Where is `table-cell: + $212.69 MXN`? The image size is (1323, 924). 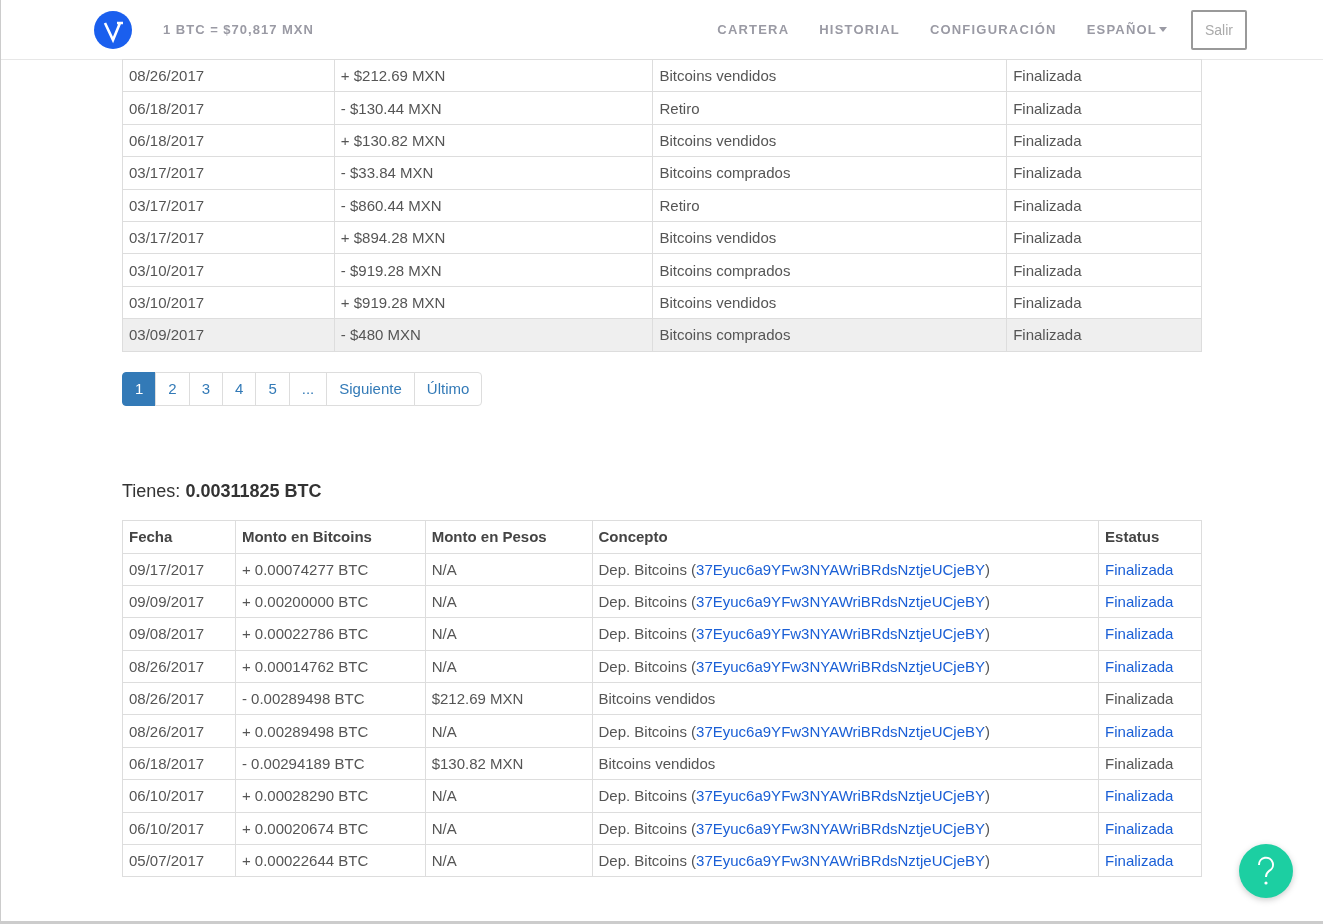 table-cell: + $212.69 MXN is located at coordinates (493, 75).